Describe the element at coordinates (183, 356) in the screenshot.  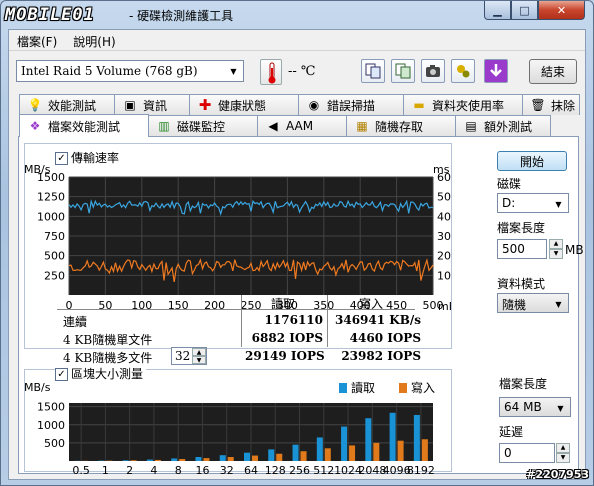
I see `queue-depth-value: 32` at that location.